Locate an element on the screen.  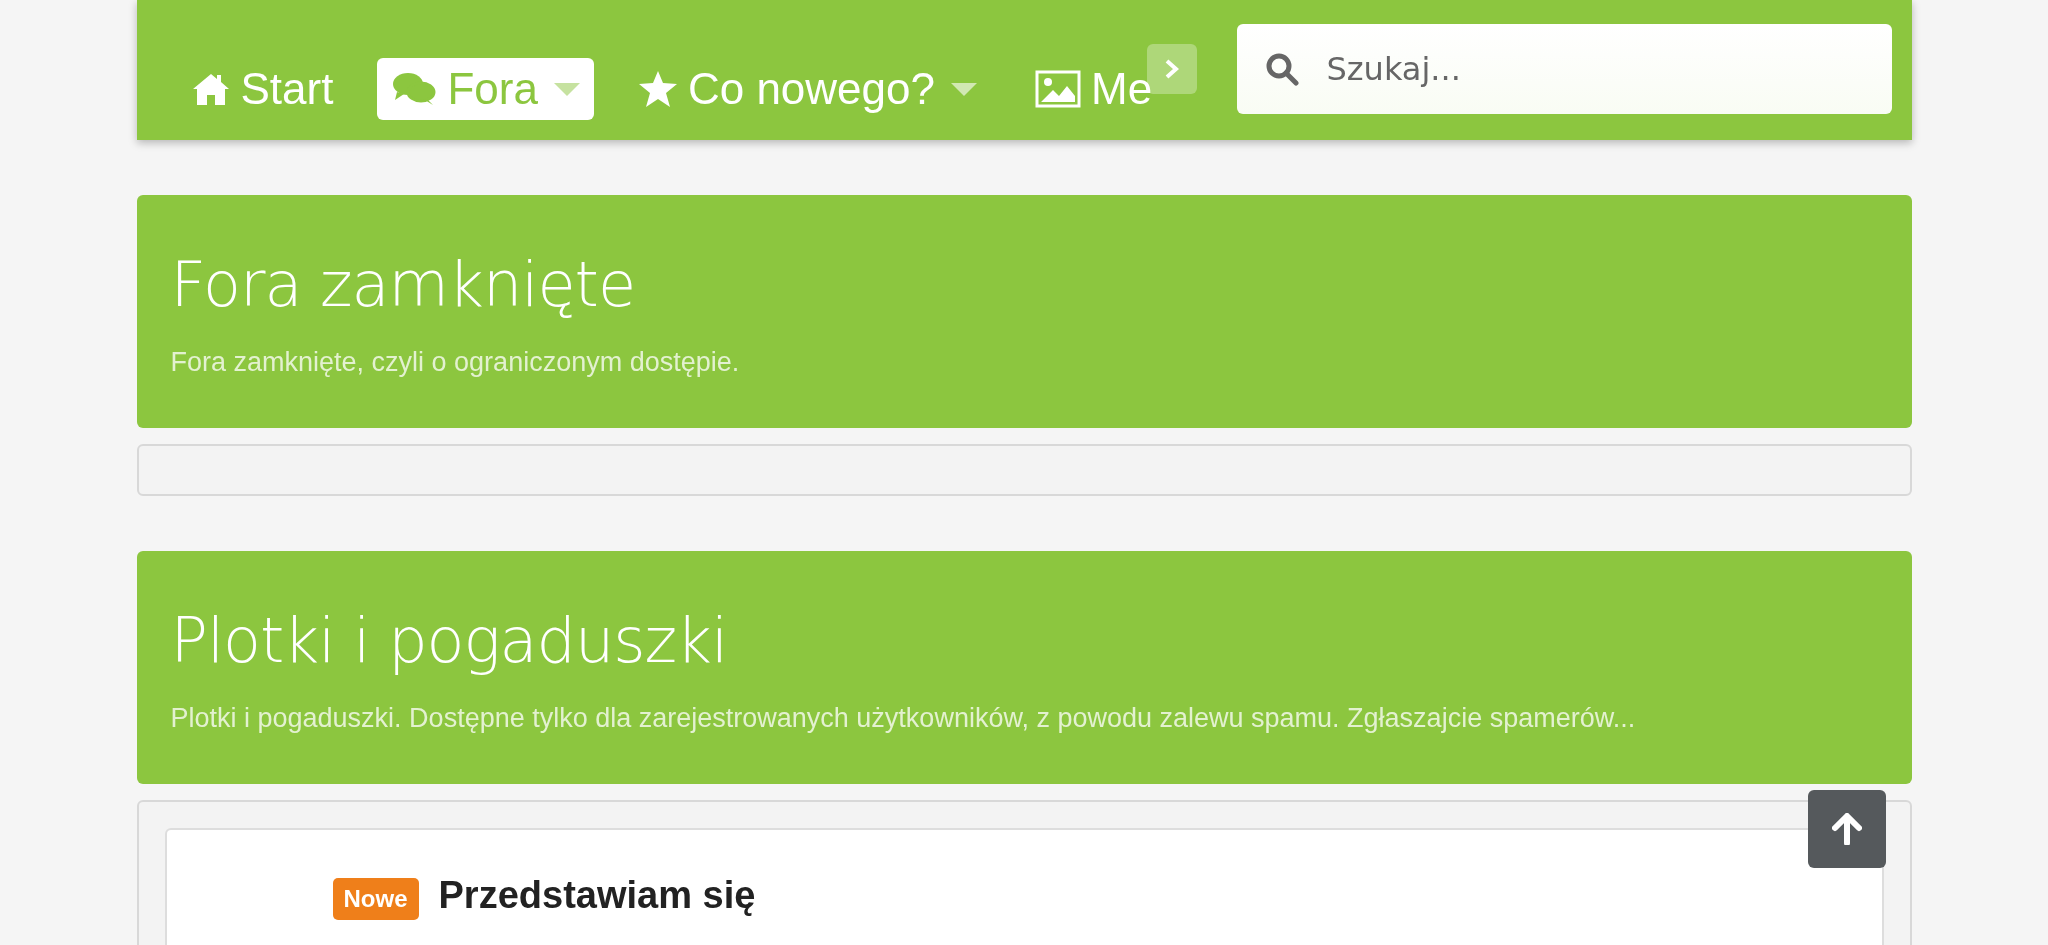
nav-tab: Start is located at coordinates (262, 89).